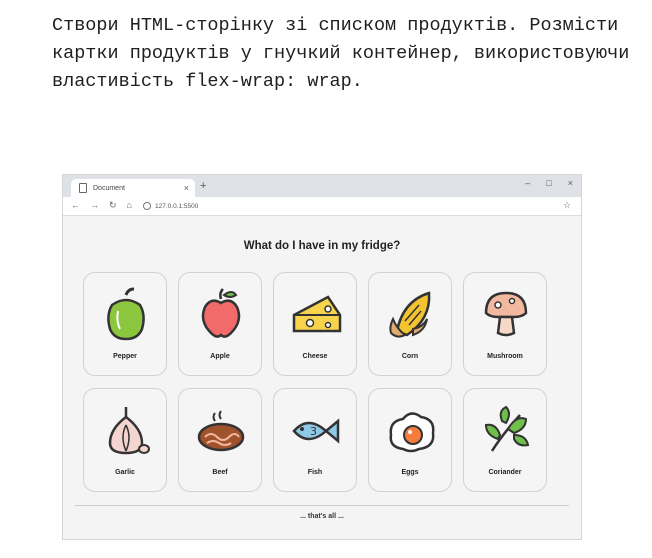 Image resolution: width=652 pixels, height=558 pixels. I want to click on tab-title: Document, so click(109, 188).